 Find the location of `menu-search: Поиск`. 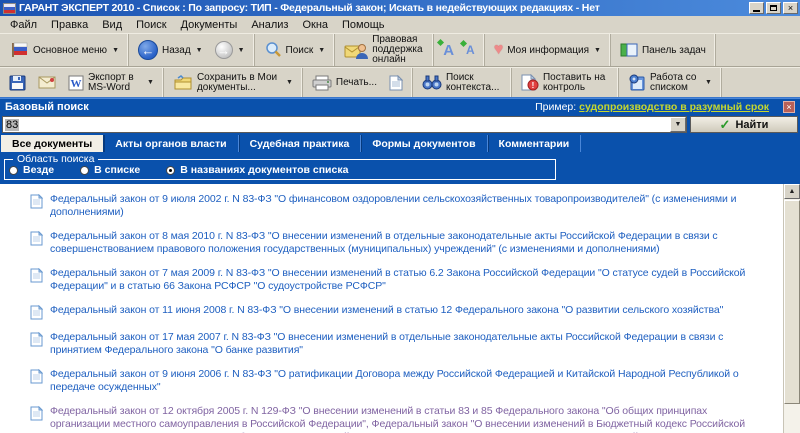

menu-search: Поиск is located at coordinates (151, 25).